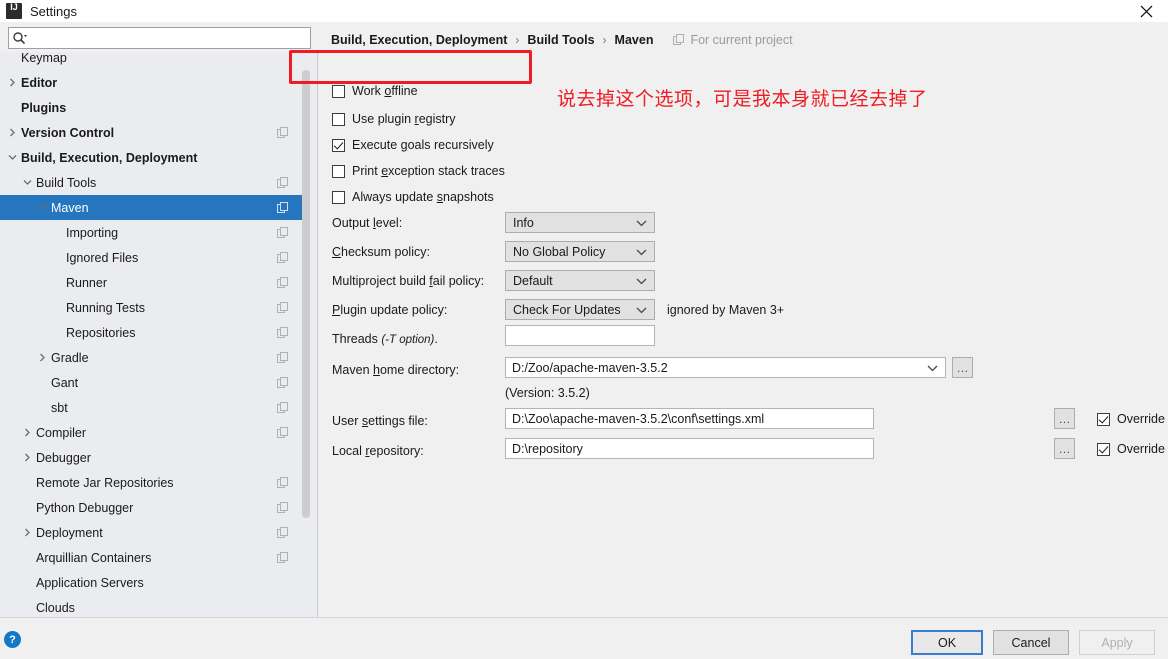  Describe the element at coordinates (634, 40) in the screenshot. I see `breadcrumb-item-3: Maven` at that location.